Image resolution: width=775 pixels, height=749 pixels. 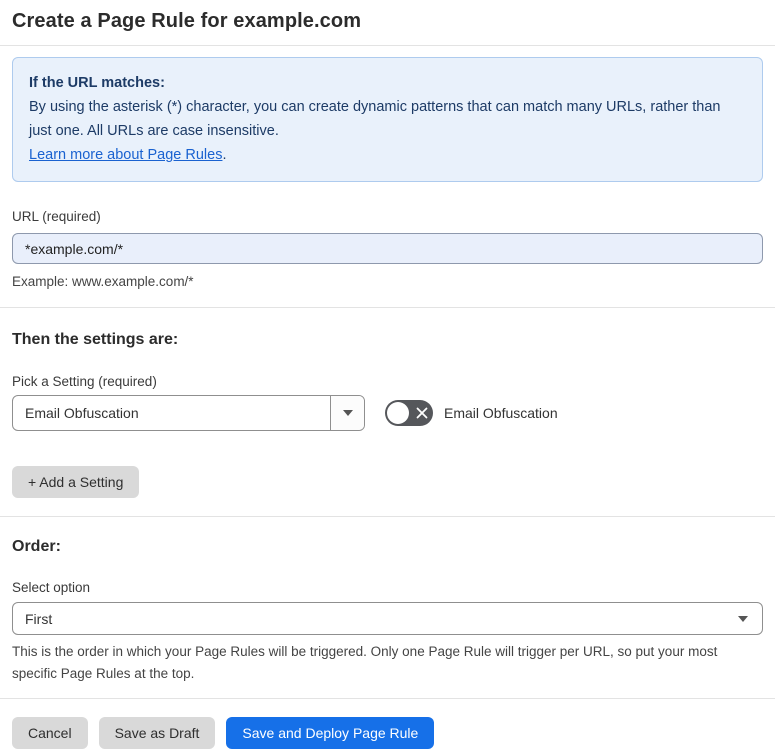 What do you see at coordinates (103, 281) in the screenshot?
I see `url-example-helper: Example: www.example.com/*` at bounding box center [103, 281].